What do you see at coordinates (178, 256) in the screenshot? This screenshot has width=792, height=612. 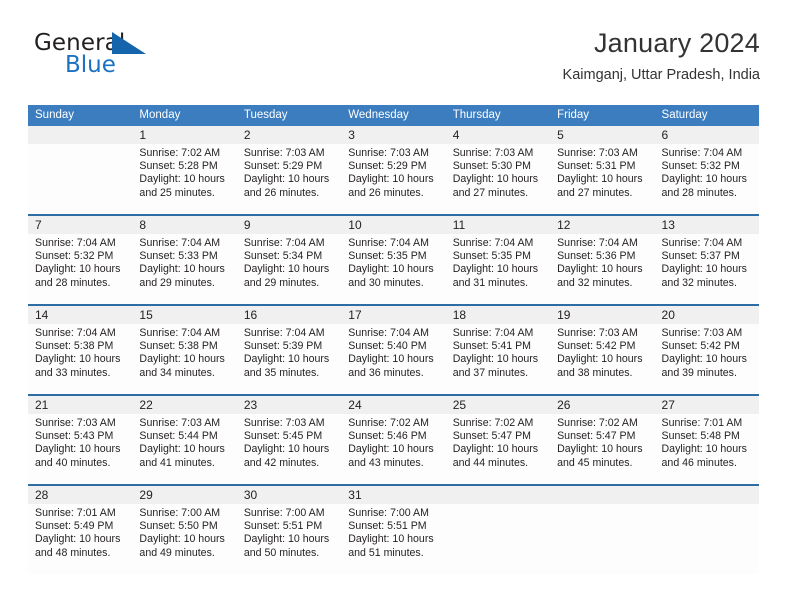 I see `sunset-text: Sunset: 5:33 PM` at bounding box center [178, 256].